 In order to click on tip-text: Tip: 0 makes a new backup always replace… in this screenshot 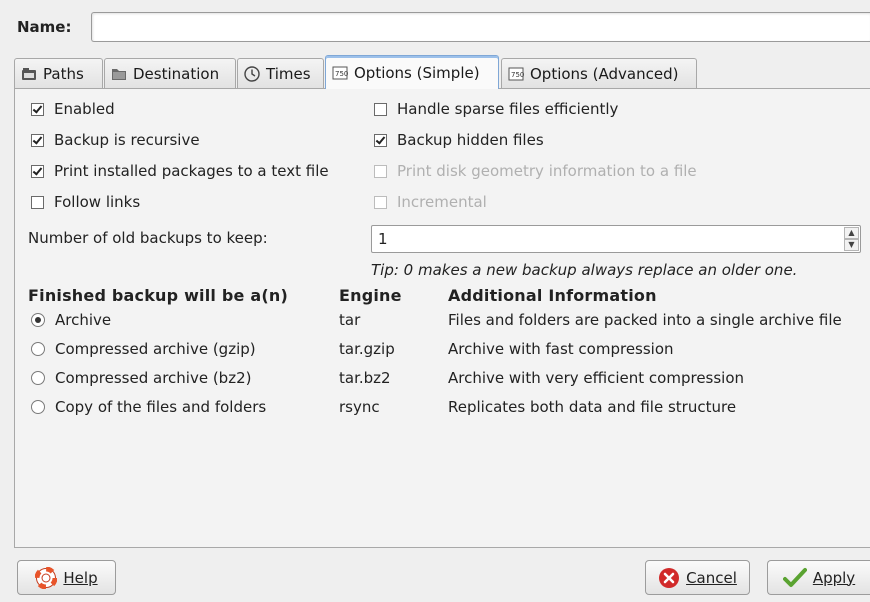, I will do `click(584, 270)`.